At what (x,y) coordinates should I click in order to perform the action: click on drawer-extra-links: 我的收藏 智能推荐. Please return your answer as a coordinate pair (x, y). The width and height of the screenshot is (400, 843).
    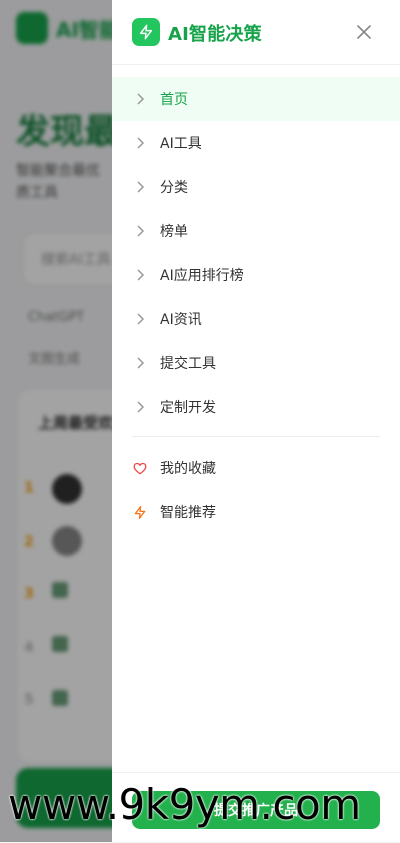
    Looking at the image, I should click on (256, 490).